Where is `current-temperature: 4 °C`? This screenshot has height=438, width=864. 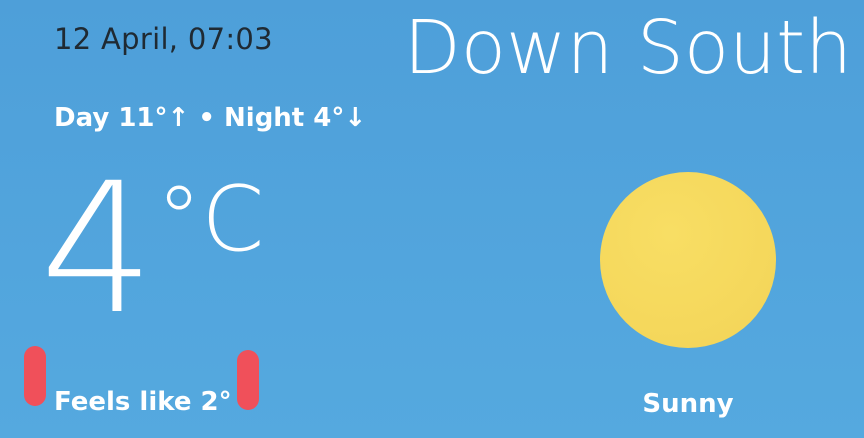 current-temperature: 4 °C is located at coordinates (152, 250).